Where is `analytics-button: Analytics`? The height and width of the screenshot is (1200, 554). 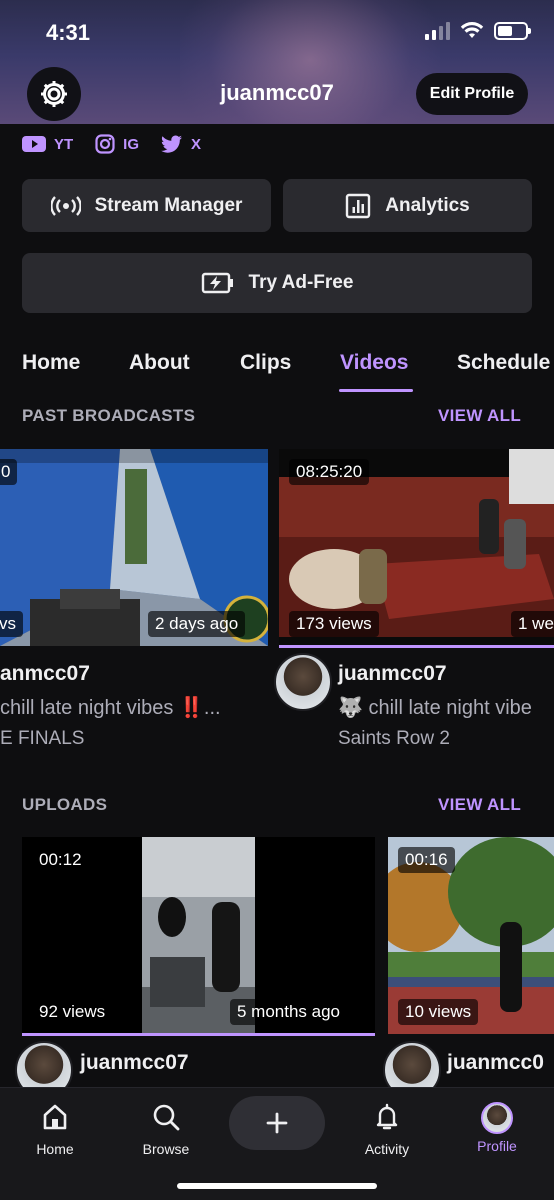
analytics-button: Analytics is located at coordinates (407, 205).